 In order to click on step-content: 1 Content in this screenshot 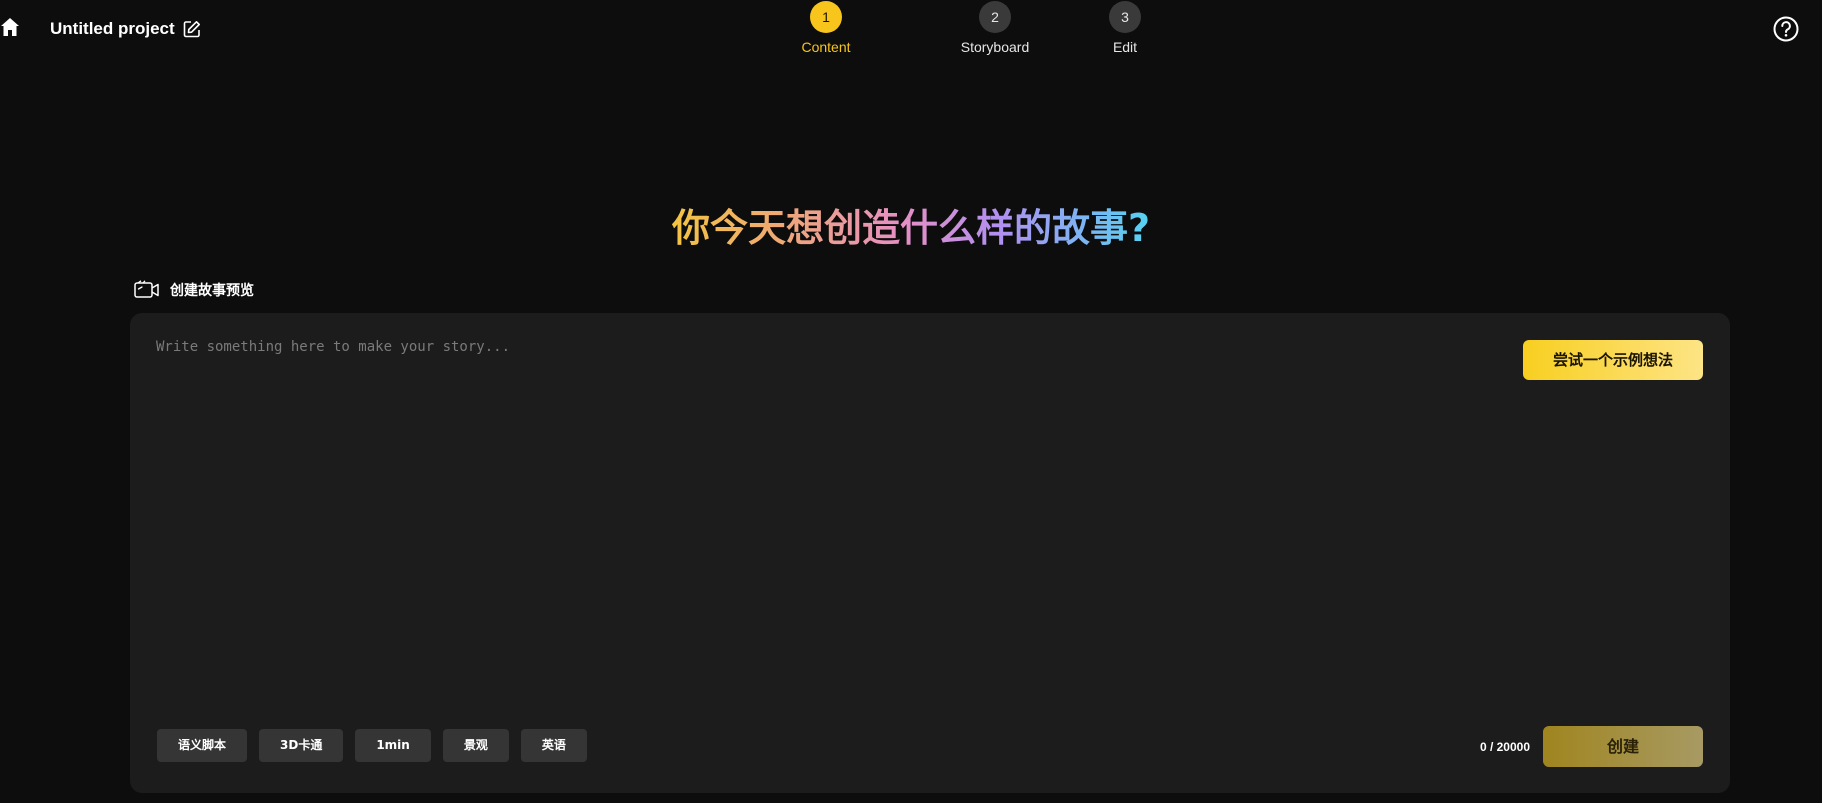, I will do `click(826, 28)`.